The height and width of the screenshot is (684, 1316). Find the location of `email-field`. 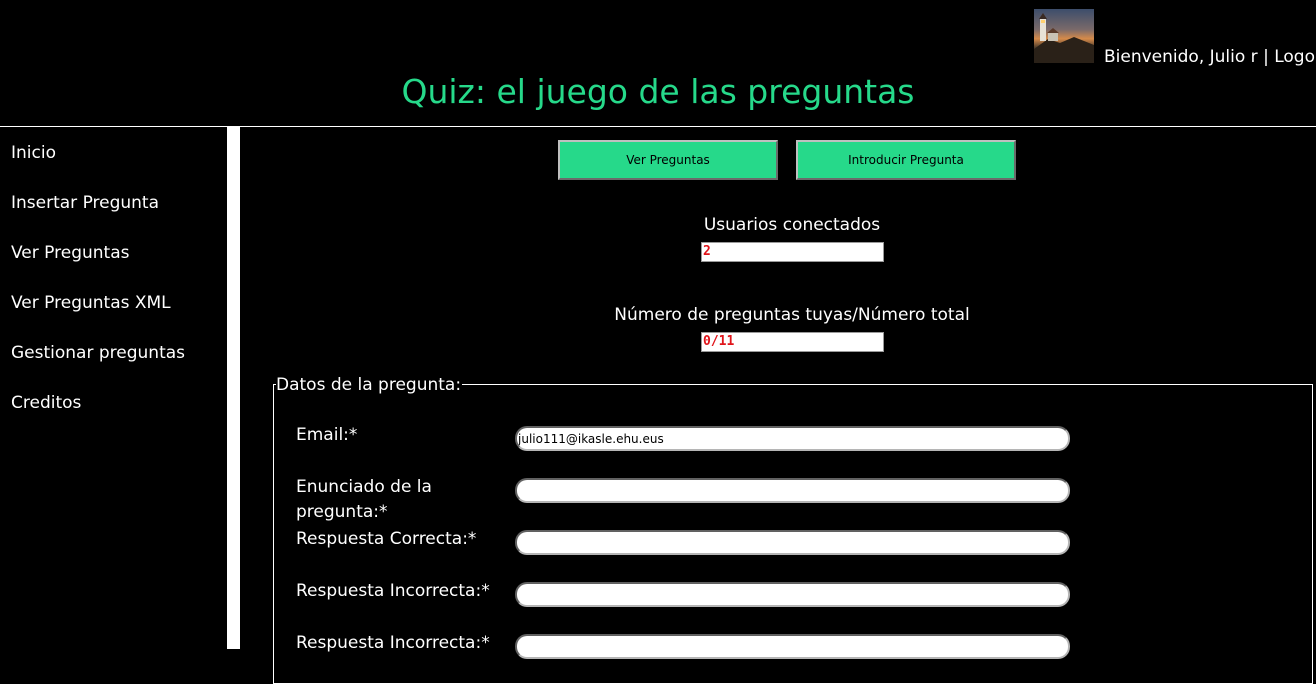

email-field is located at coordinates (792, 438).